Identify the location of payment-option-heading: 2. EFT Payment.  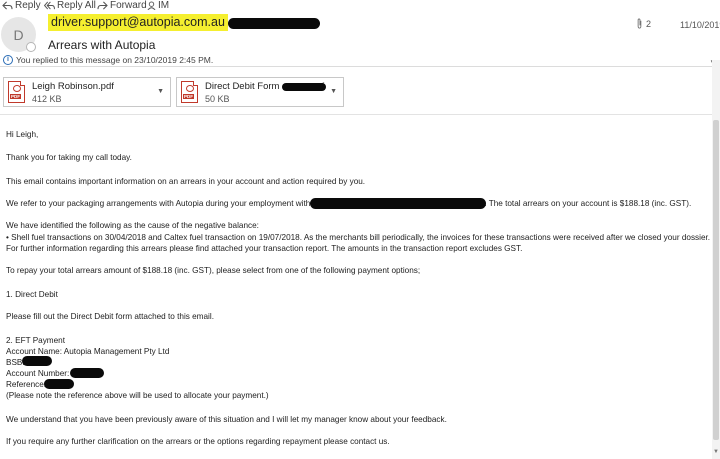
(36, 340).